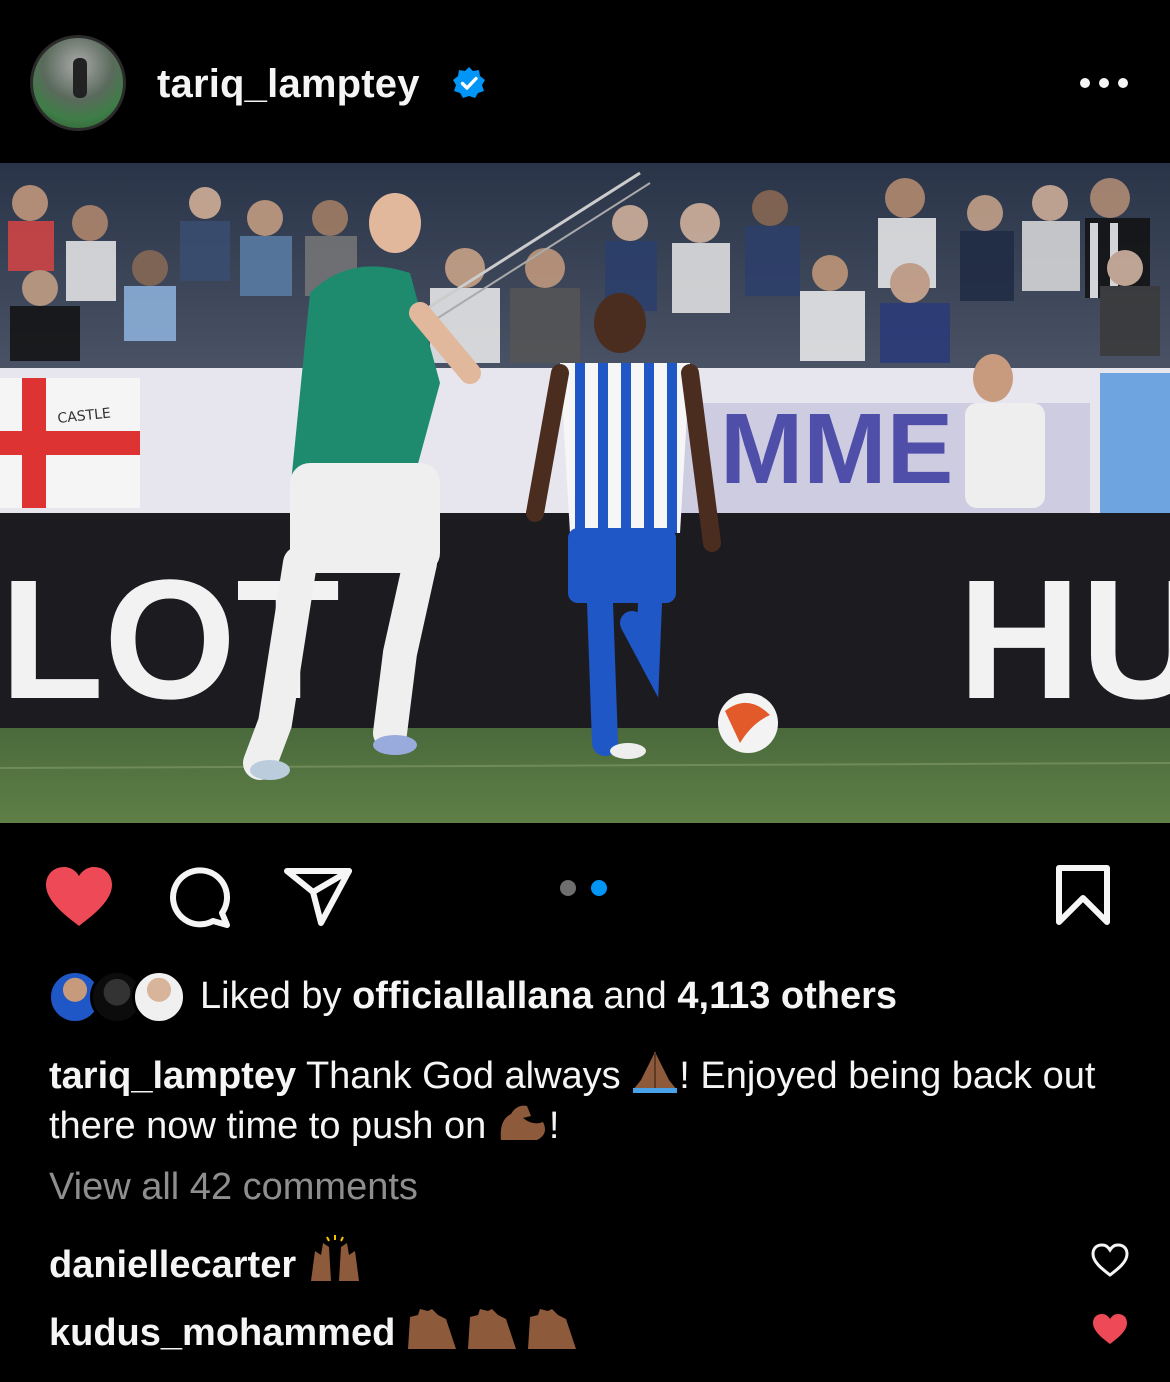 This screenshot has width=1170, height=1382. I want to click on avatar-figure, so click(80, 78).